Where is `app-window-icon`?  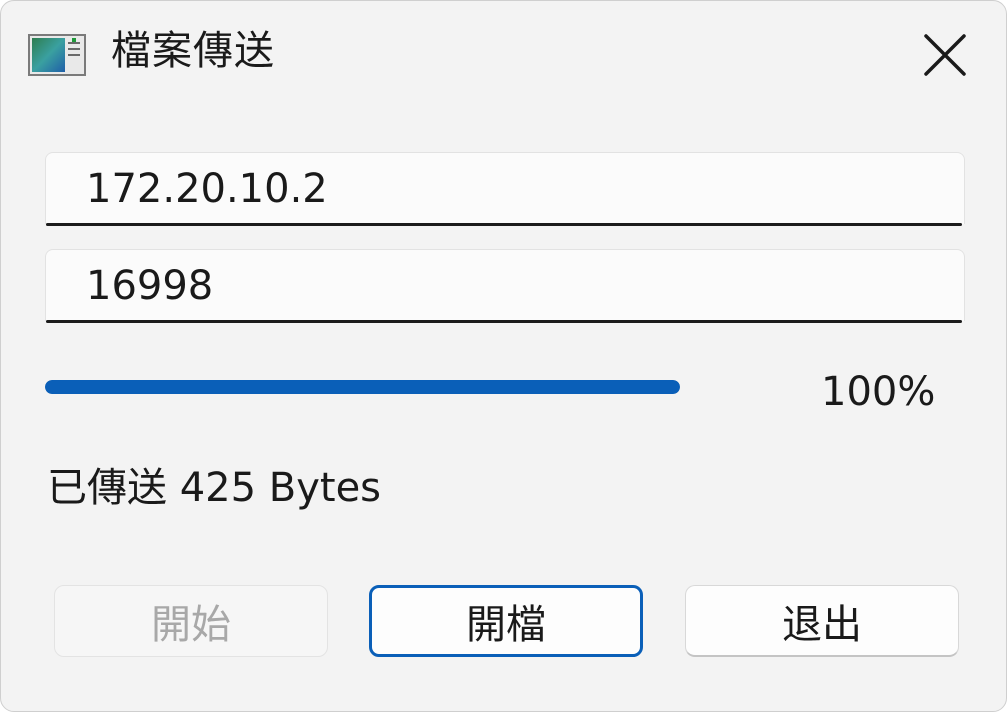 app-window-icon is located at coordinates (57, 55).